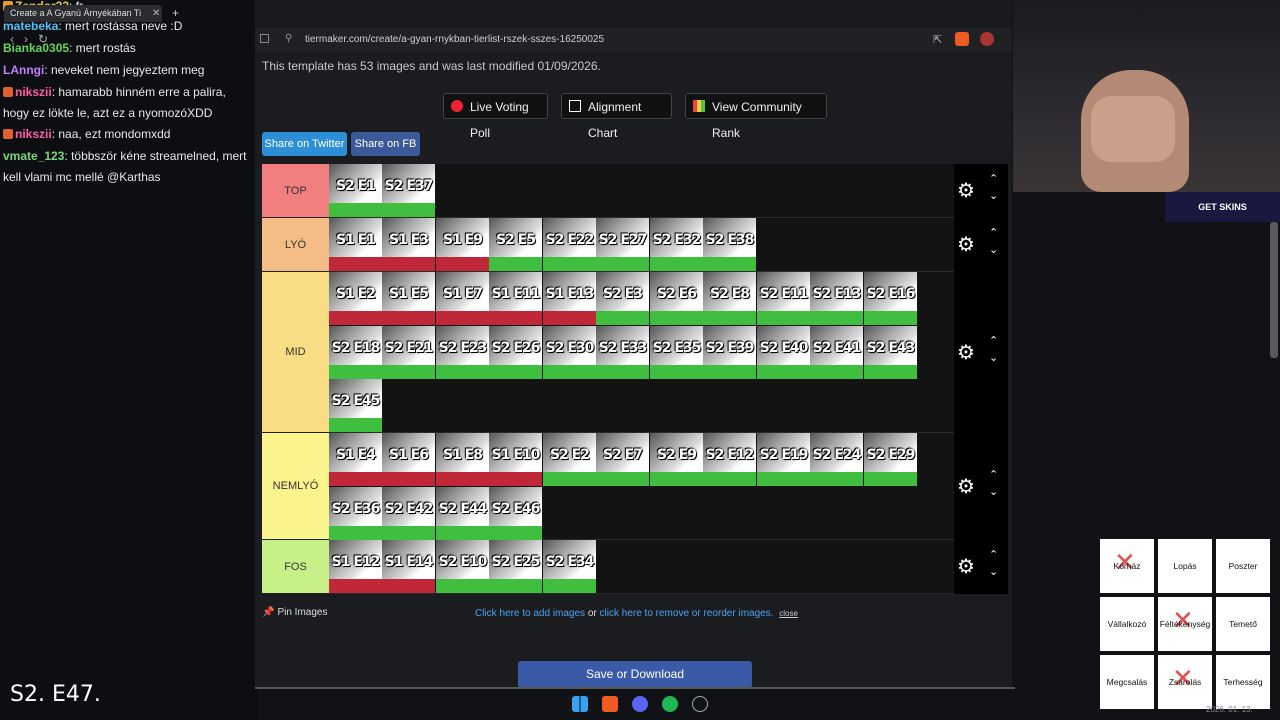  Describe the element at coordinates (676, 352) in the screenshot. I see `episode-image: S2 E35` at that location.